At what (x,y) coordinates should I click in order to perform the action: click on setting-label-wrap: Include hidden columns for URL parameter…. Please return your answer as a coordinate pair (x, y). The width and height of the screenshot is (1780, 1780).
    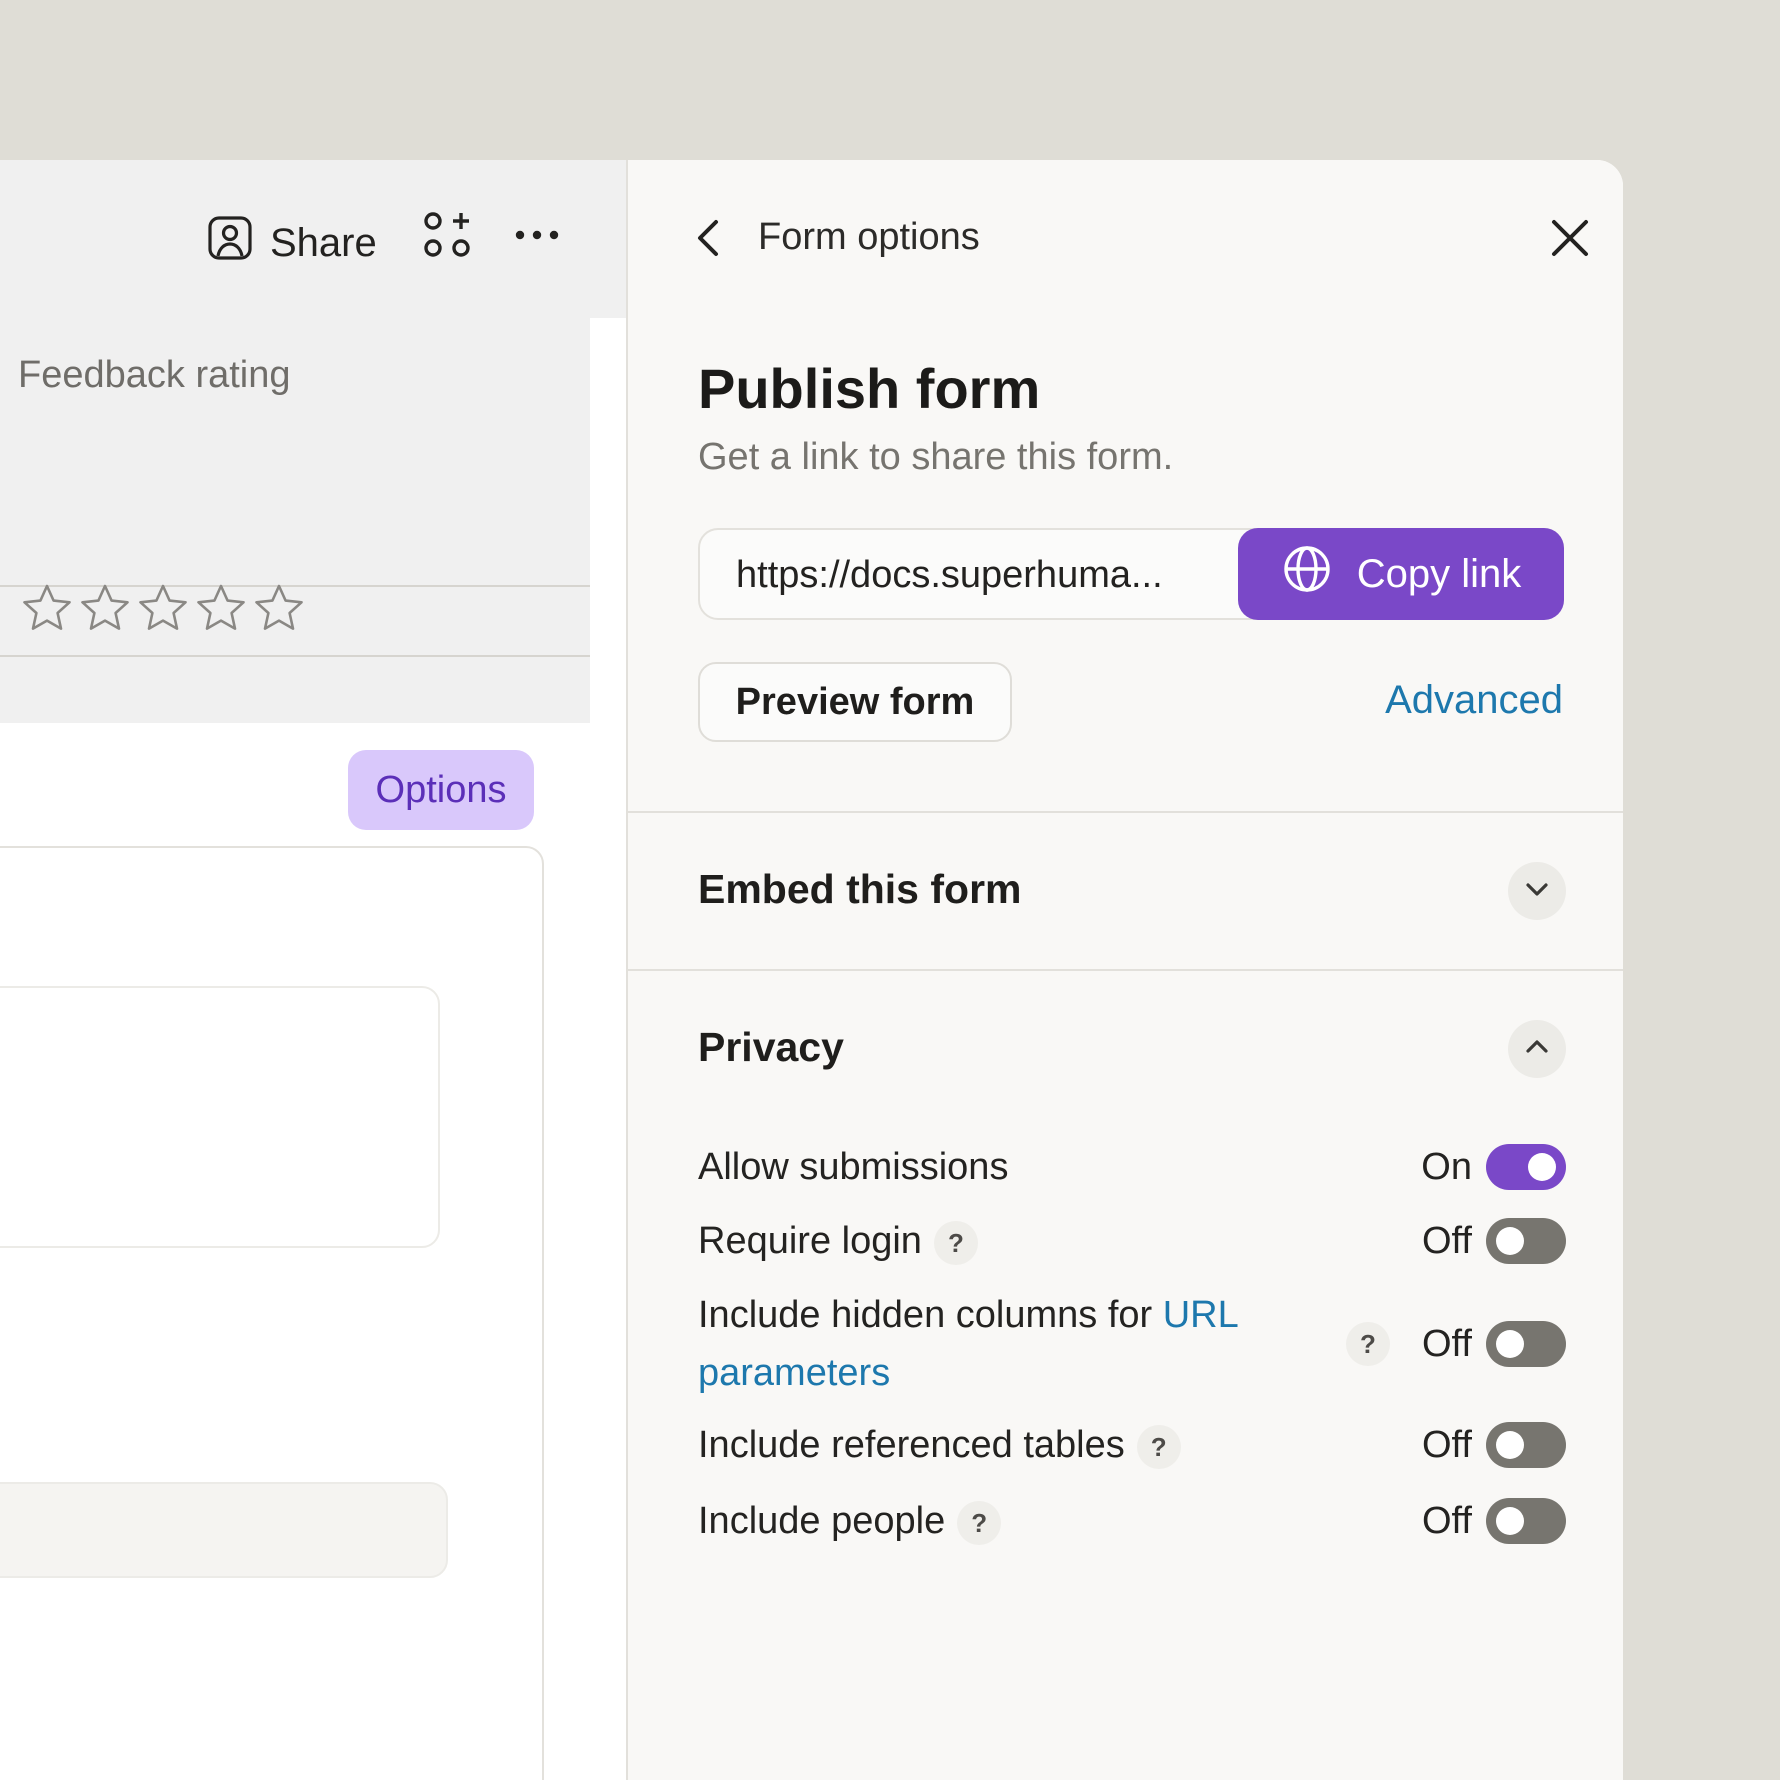
    Looking at the image, I should click on (988, 1344).